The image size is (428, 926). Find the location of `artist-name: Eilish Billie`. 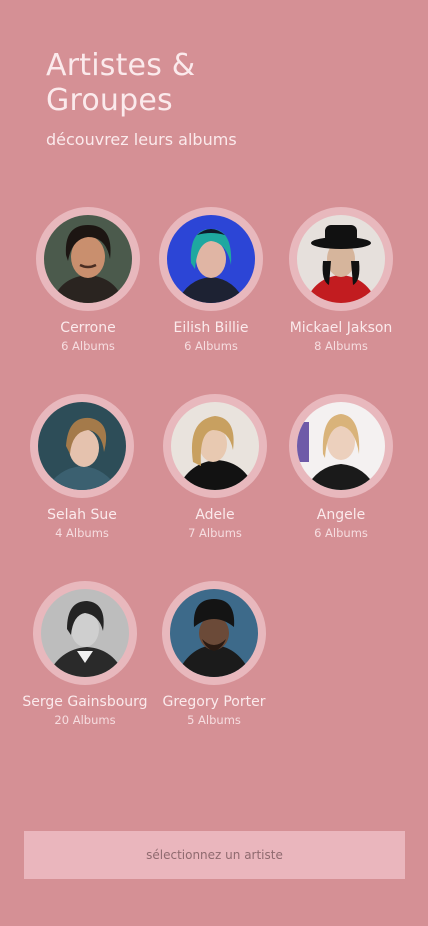

artist-name: Eilish Billie is located at coordinates (211, 328).